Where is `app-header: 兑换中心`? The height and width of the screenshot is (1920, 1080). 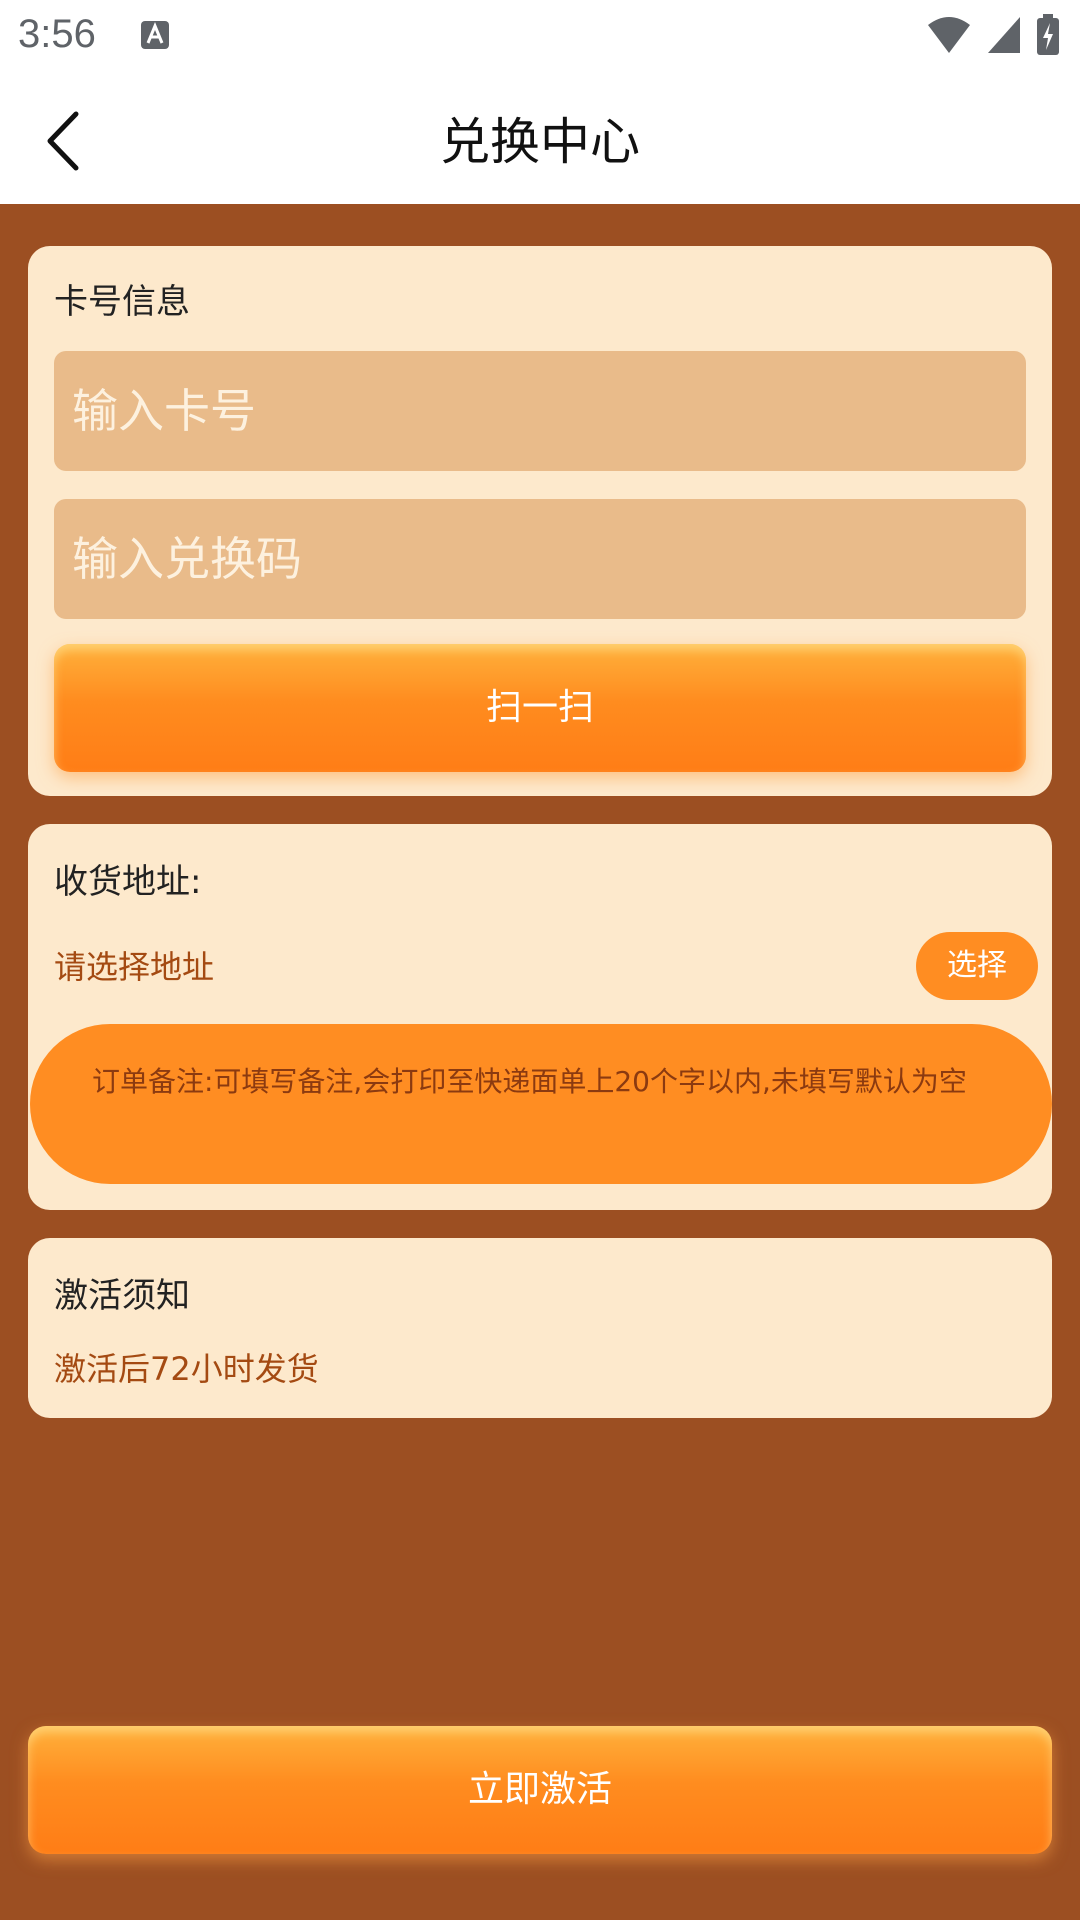 app-header: 兑换中心 is located at coordinates (540, 139).